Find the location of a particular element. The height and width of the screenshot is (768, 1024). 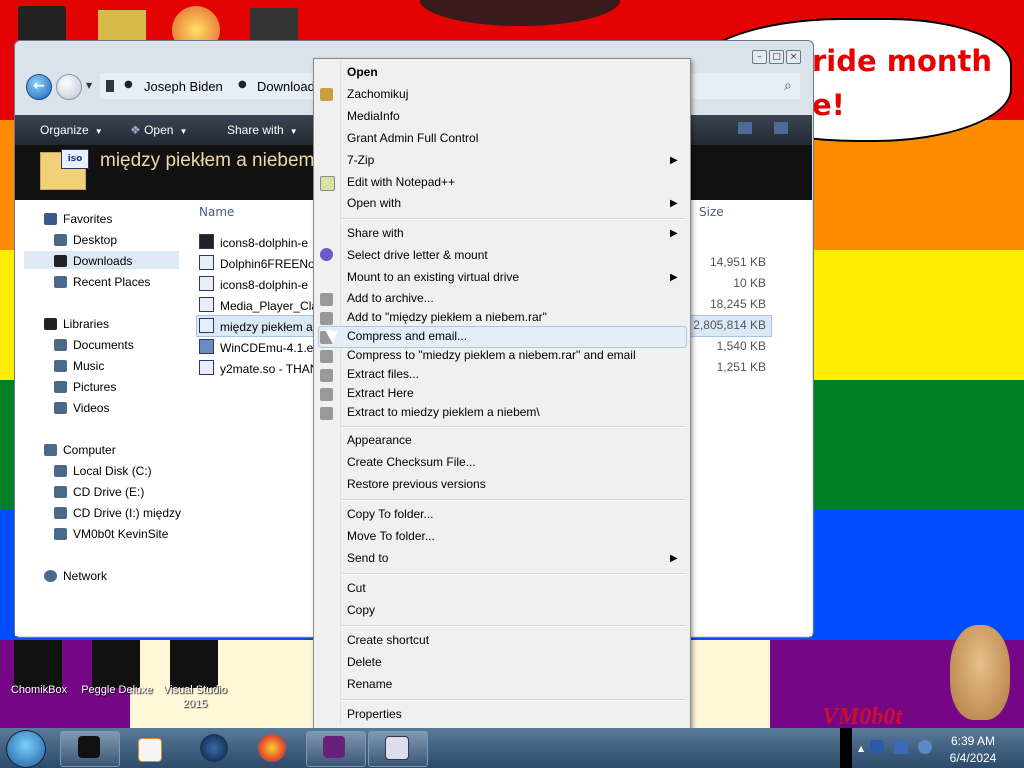

menu-select-drive-letter: Select drive letter & mount is located at coordinates (417, 255).